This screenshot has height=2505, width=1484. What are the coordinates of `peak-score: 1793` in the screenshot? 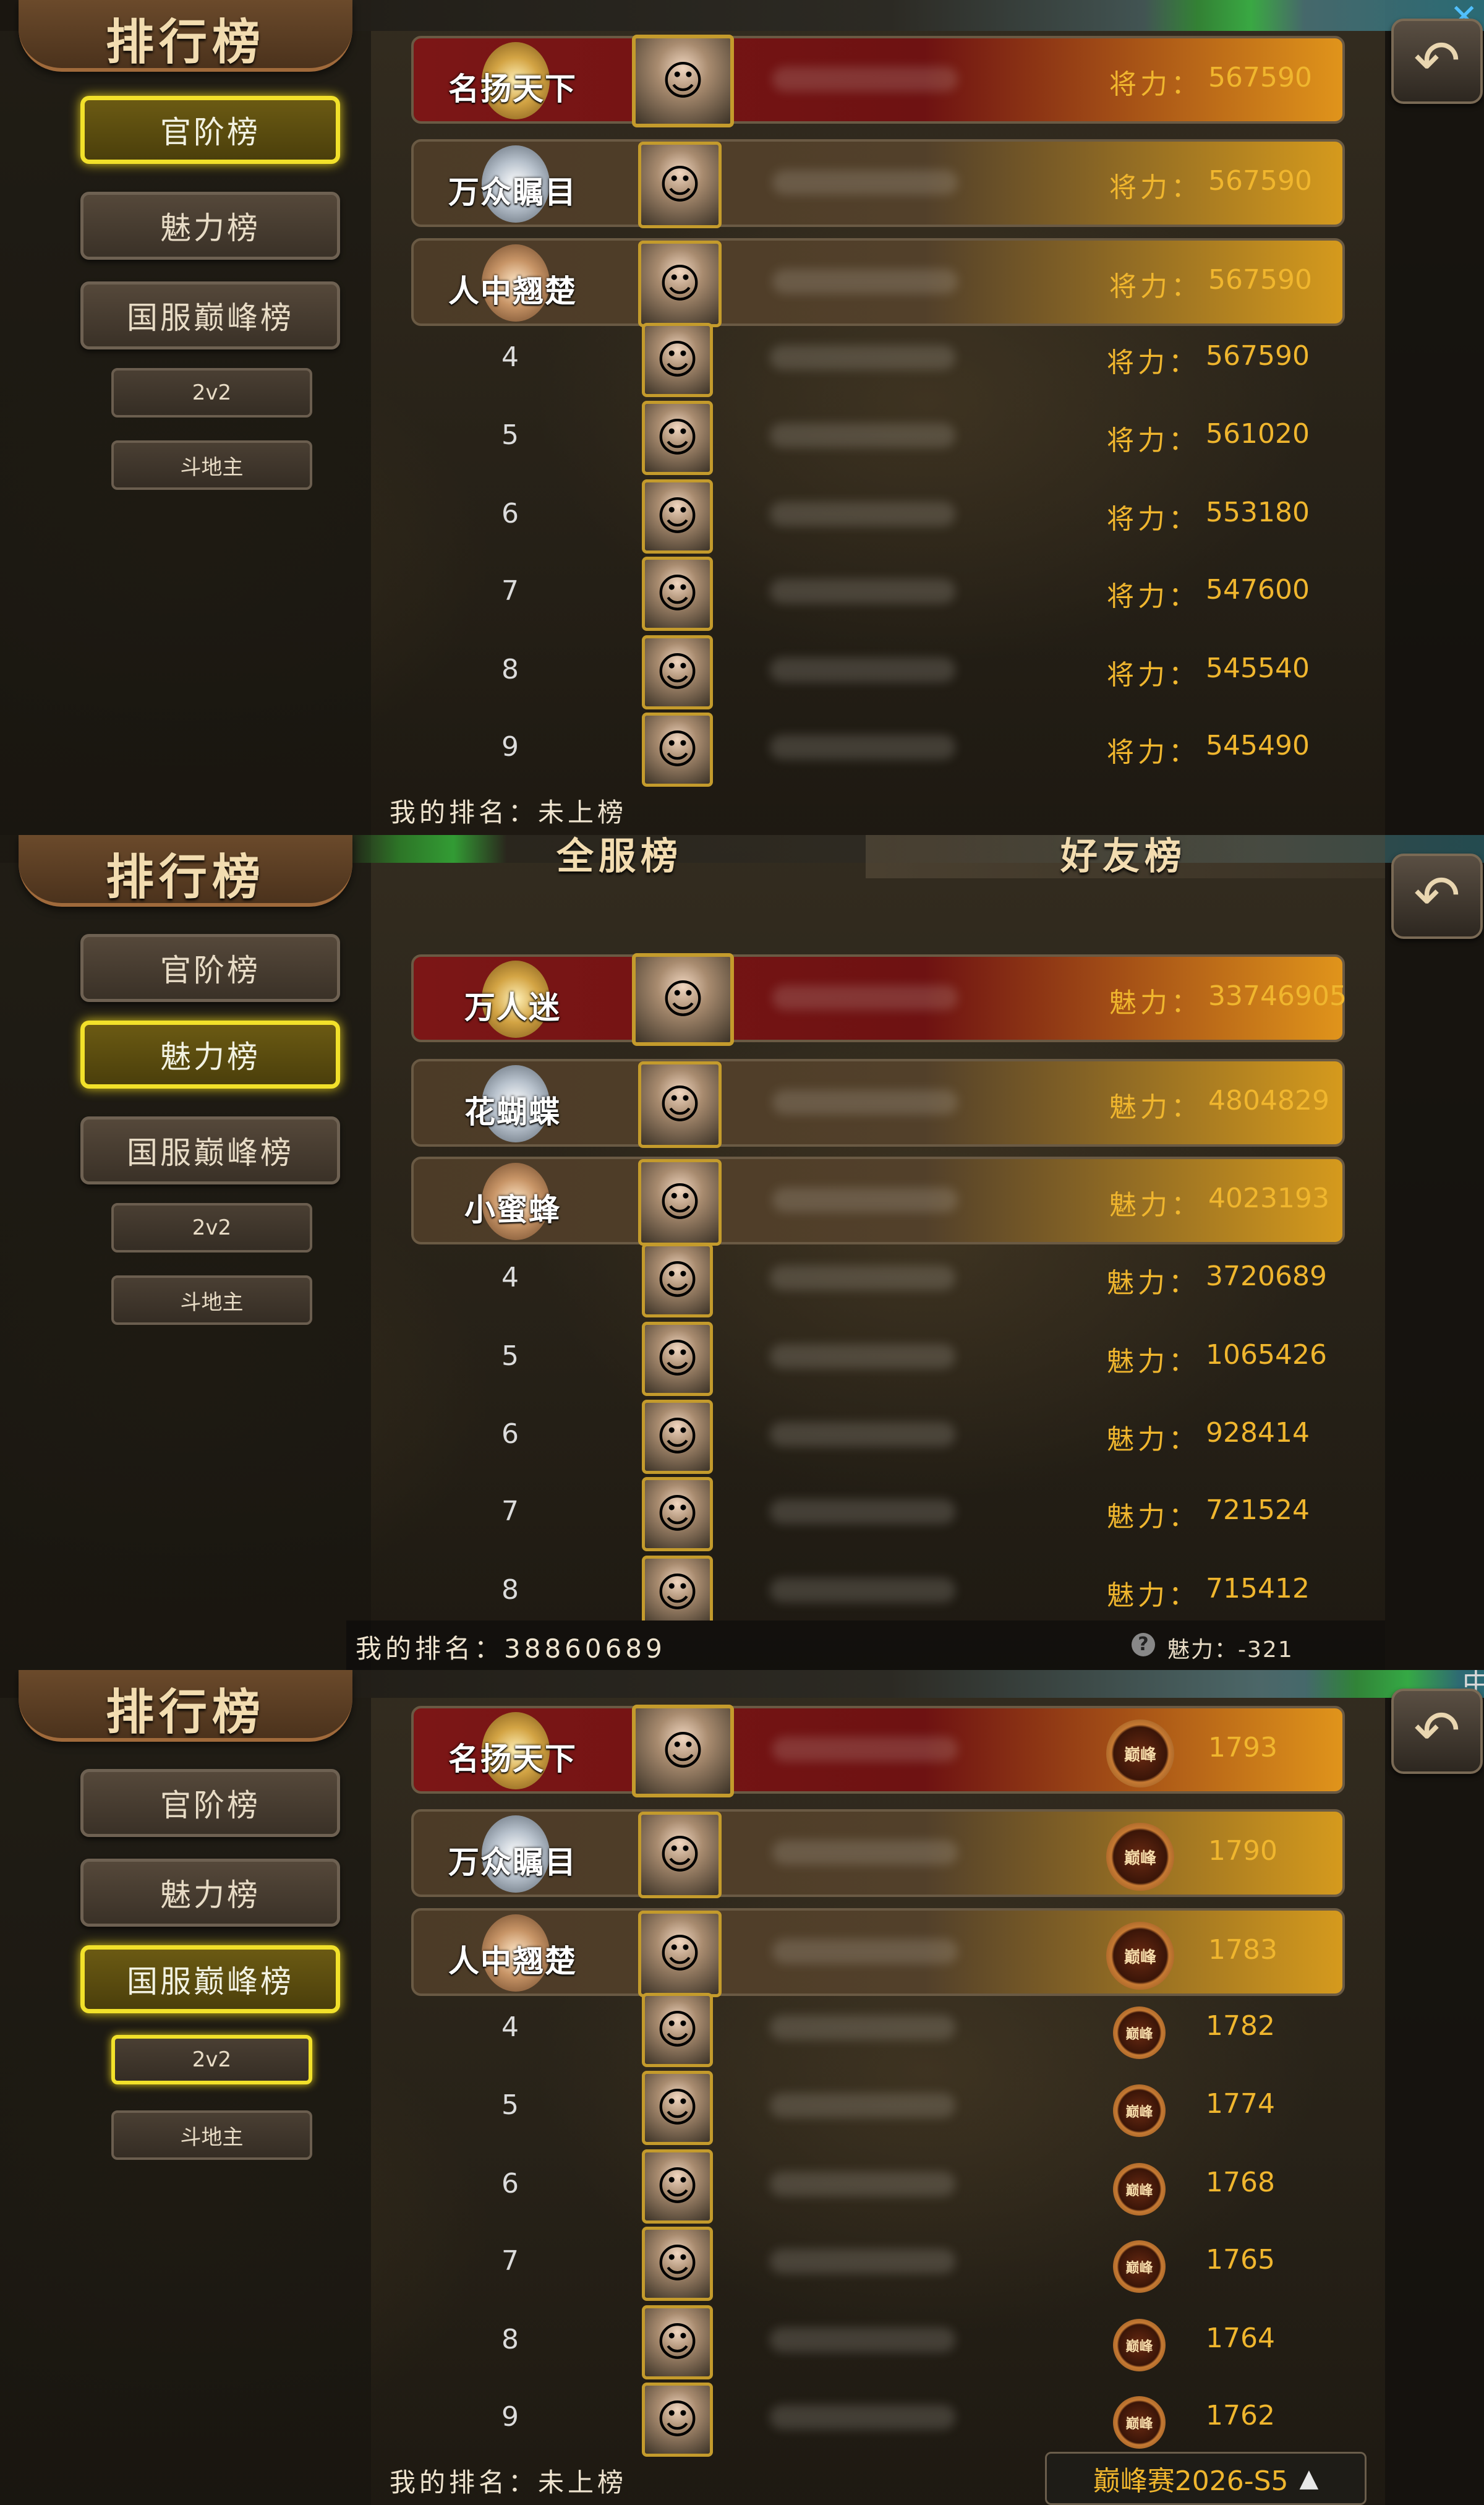 It's located at (1242, 1747).